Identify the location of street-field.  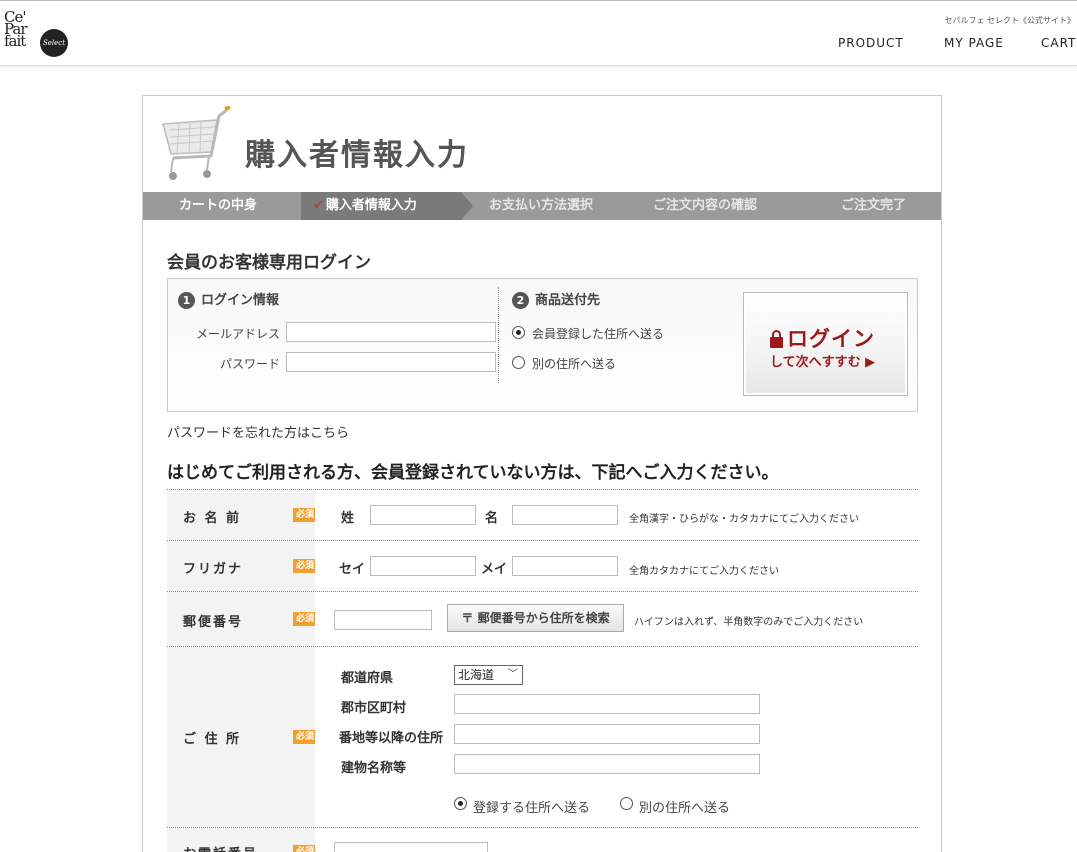
(607, 734).